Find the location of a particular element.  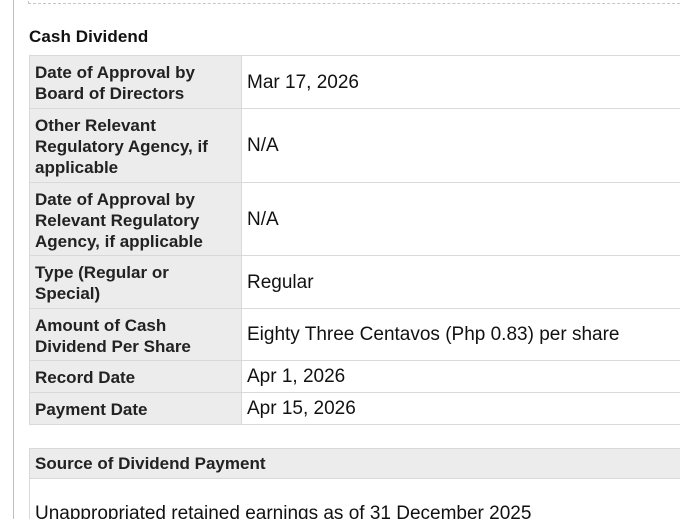

row-label-approval-date: Date of Approval by Board of Directors is located at coordinates (135, 82).